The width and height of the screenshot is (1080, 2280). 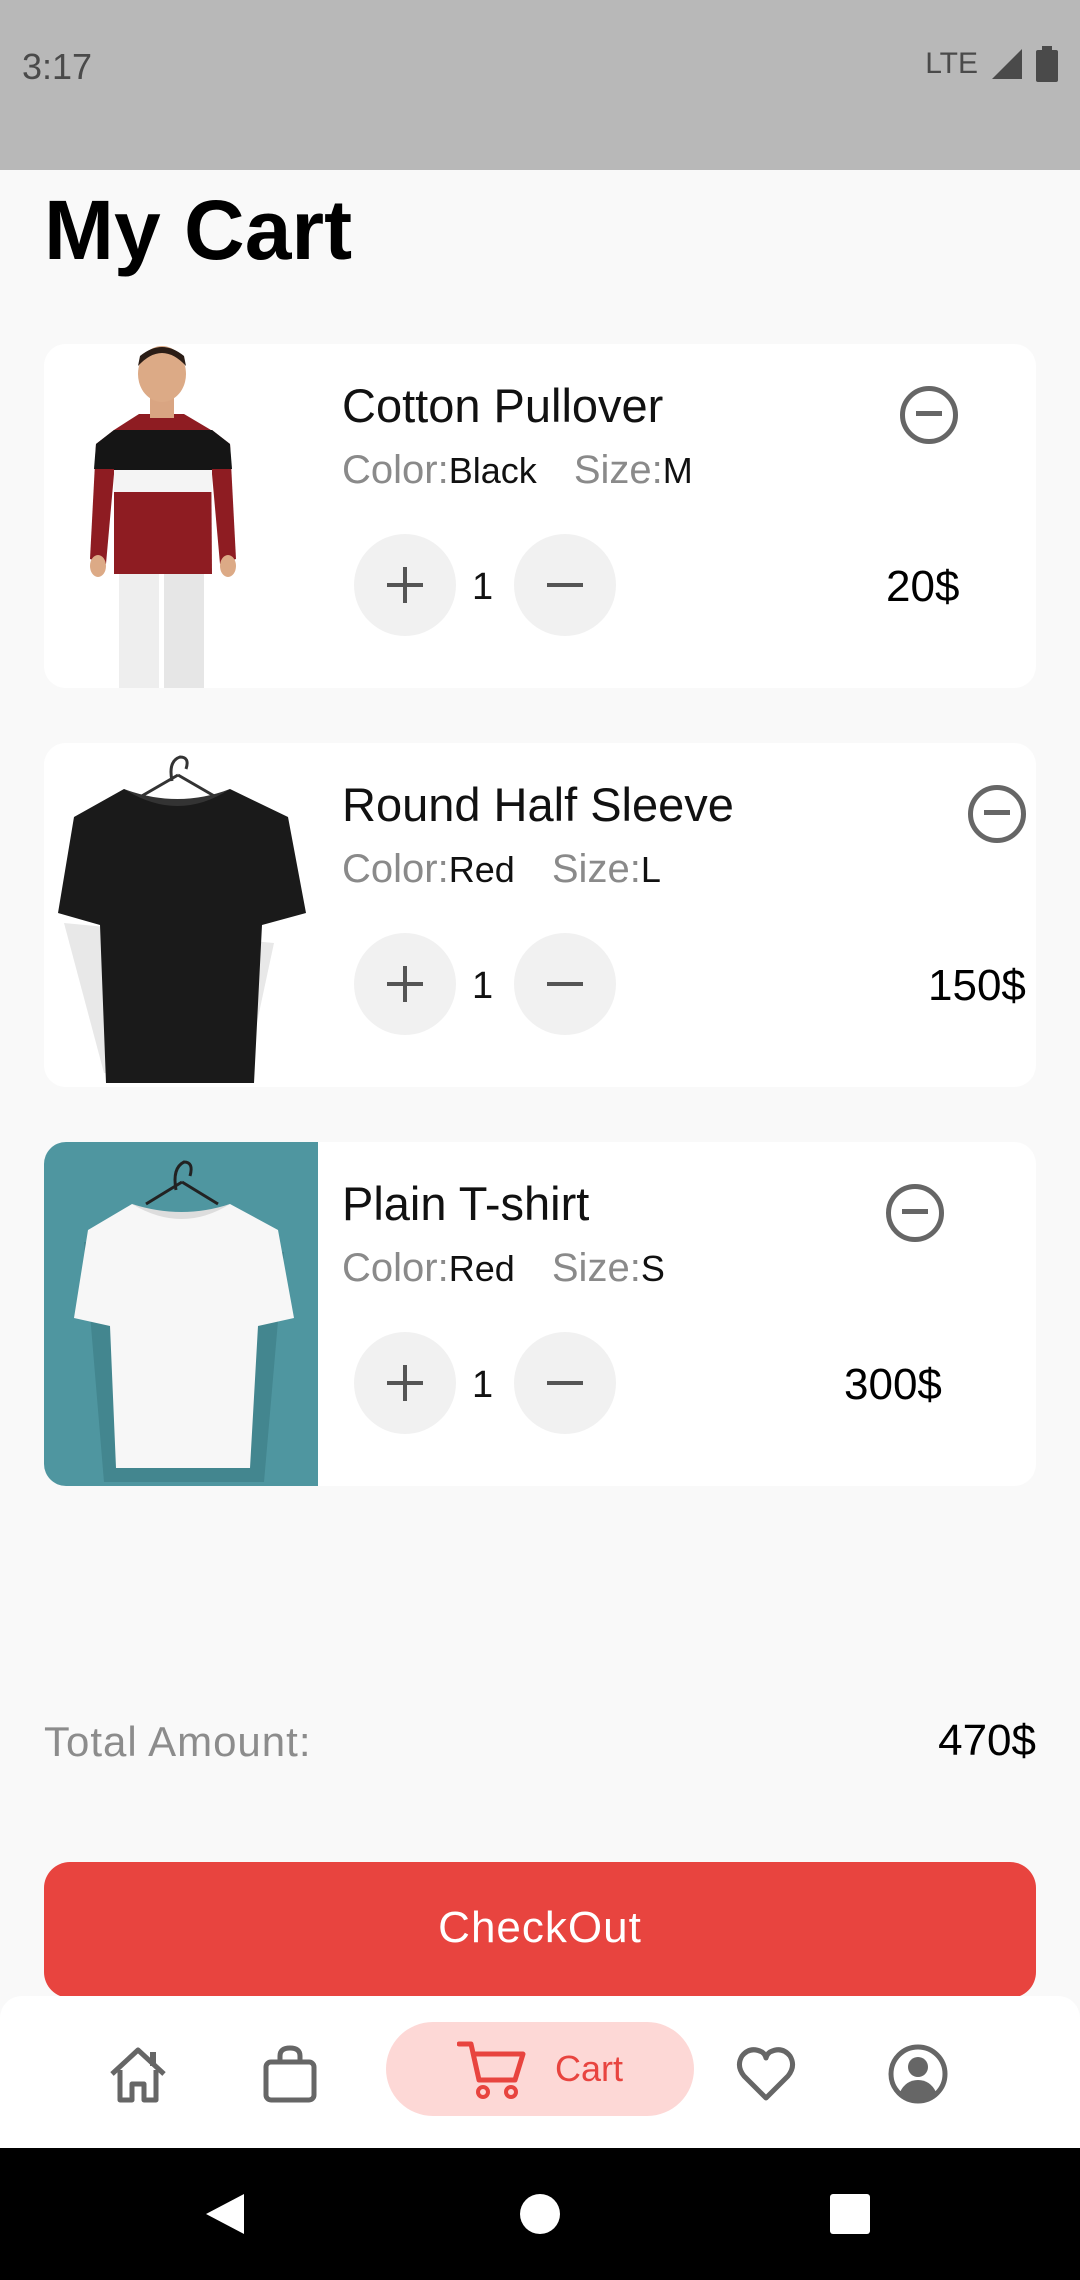 I want to click on recents-icon, so click(x=850, y=2214).